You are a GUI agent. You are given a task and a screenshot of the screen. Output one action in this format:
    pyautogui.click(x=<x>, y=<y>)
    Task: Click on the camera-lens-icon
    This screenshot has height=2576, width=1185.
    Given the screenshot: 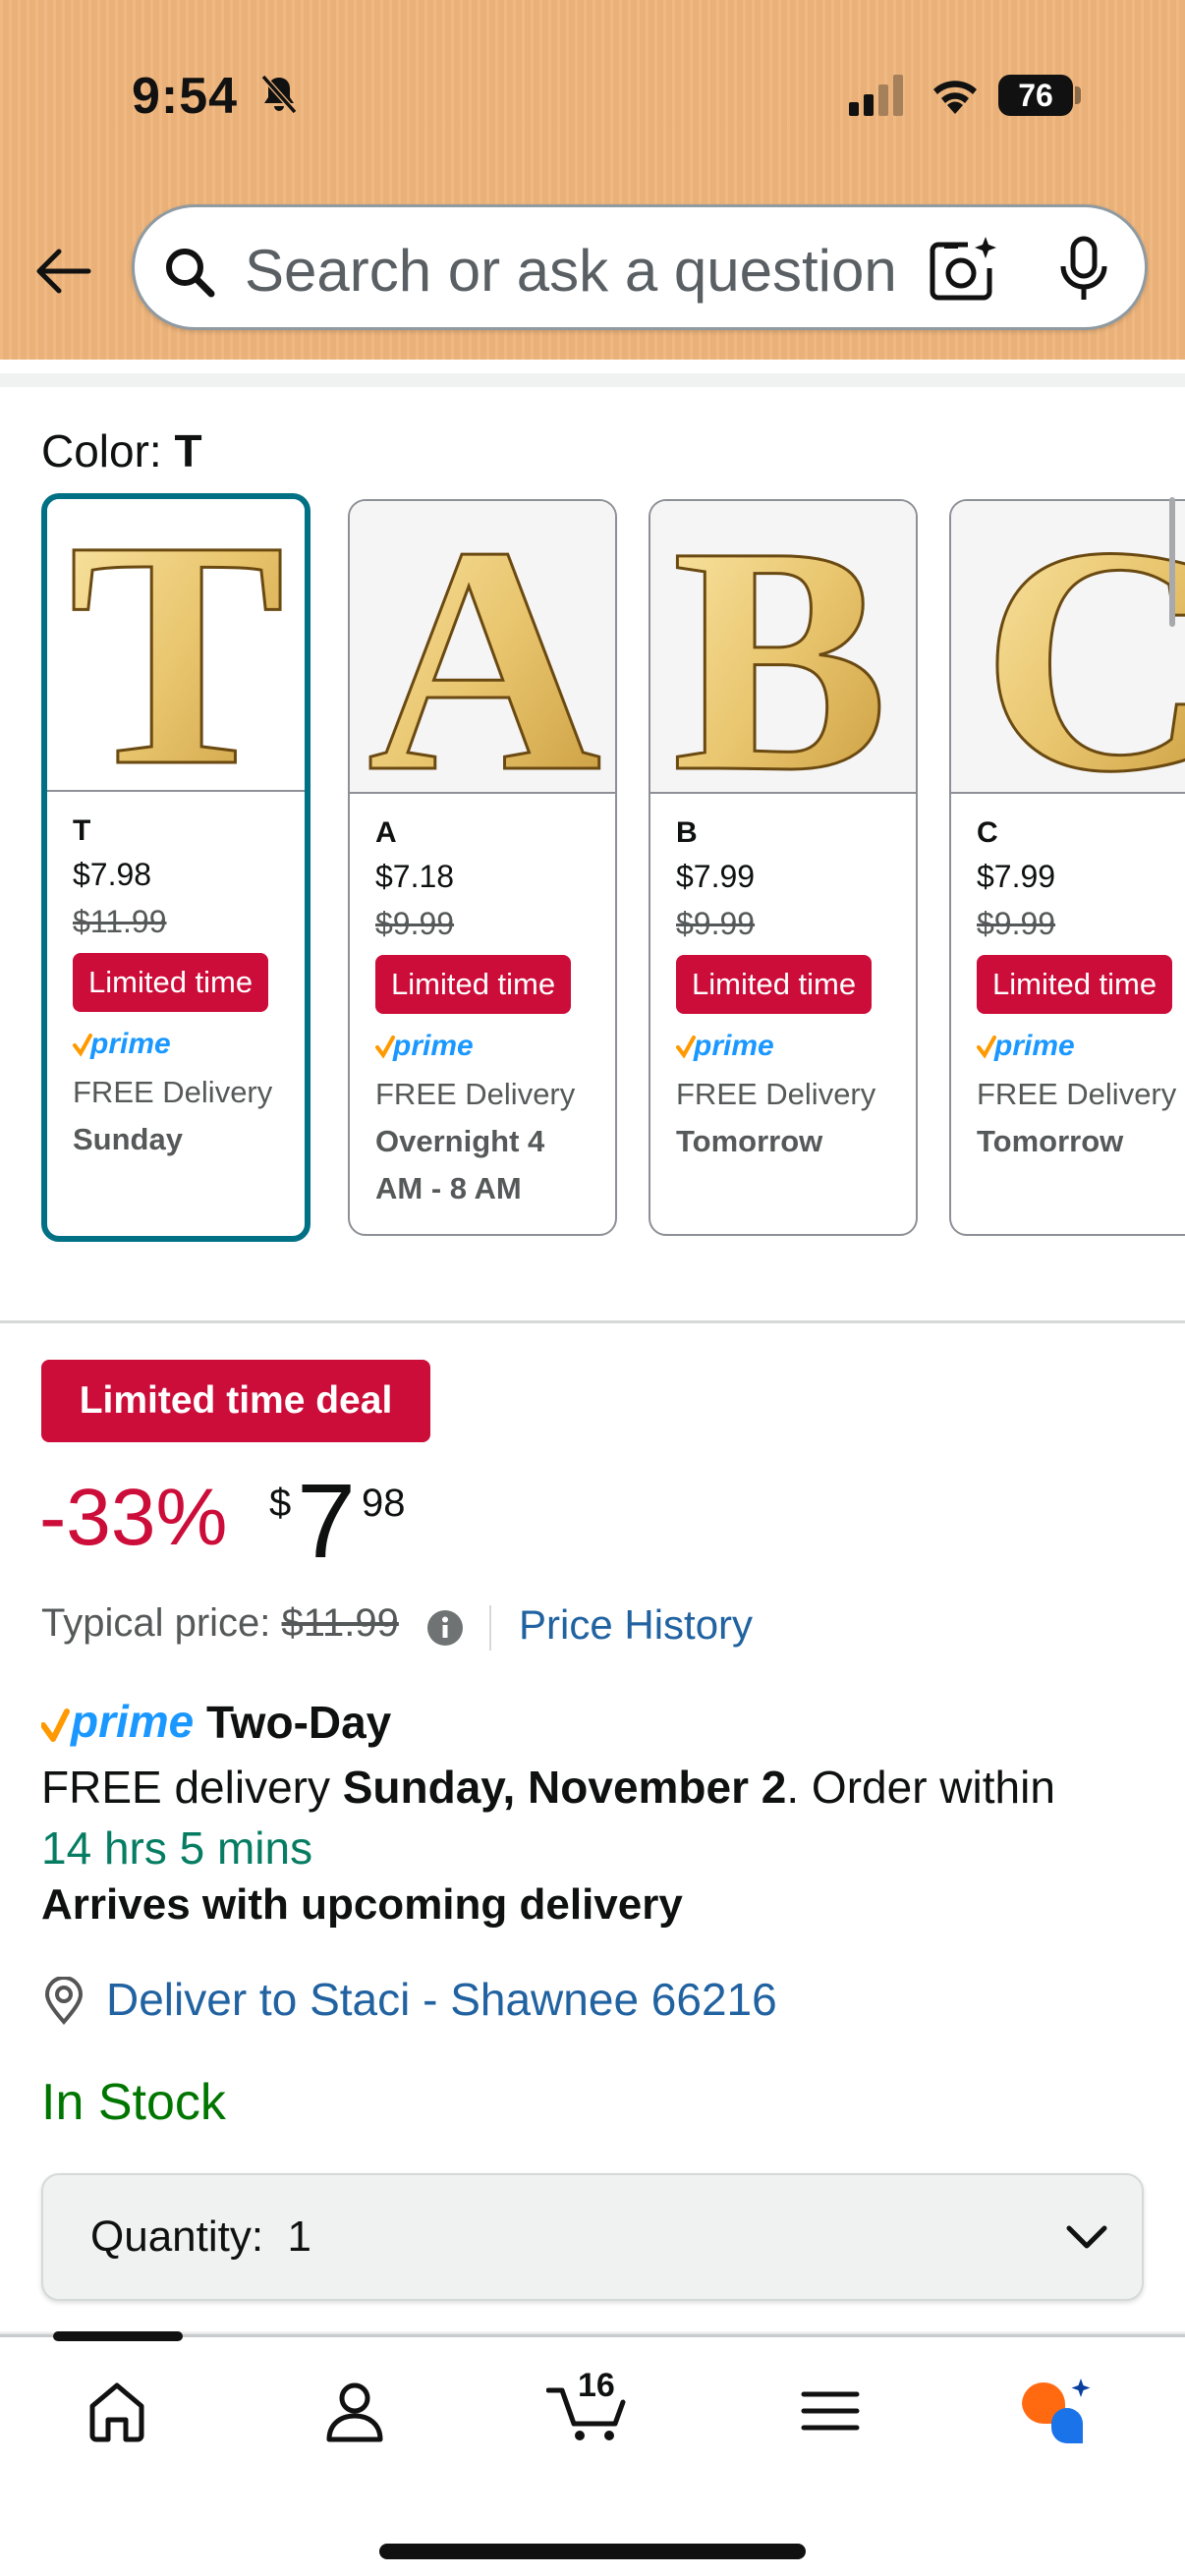 What is the action you would take?
    pyautogui.click(x=964, y=271)
    